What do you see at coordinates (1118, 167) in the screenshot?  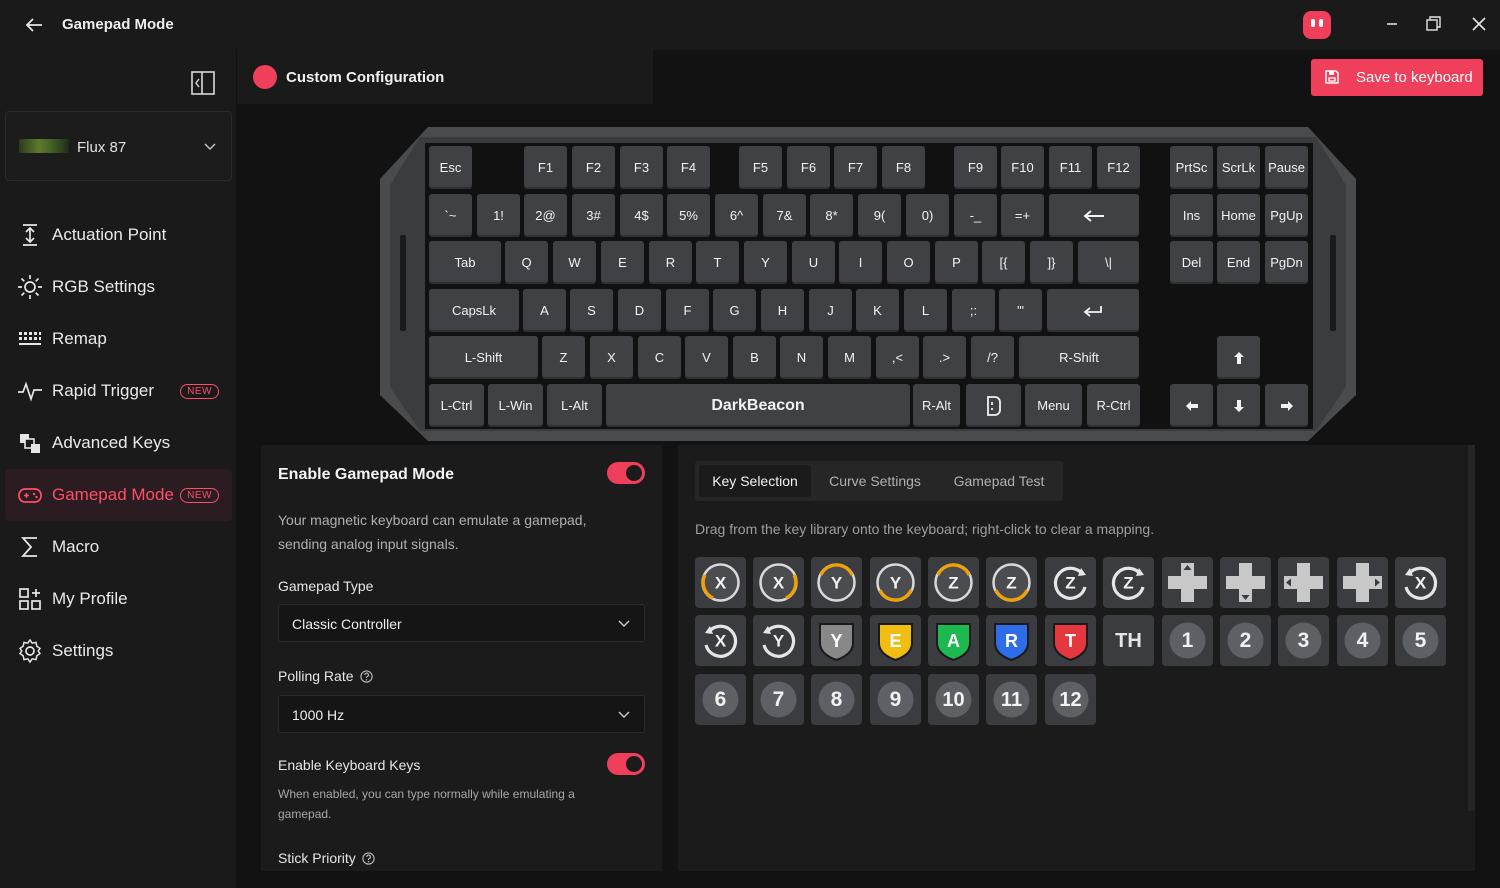 I see `key-f12: F12` at bounding box center [1118, 167].